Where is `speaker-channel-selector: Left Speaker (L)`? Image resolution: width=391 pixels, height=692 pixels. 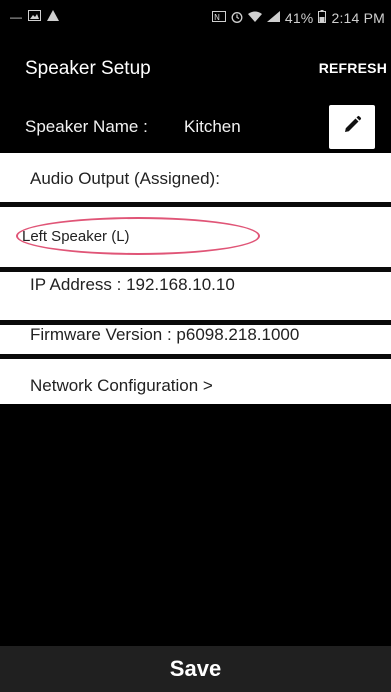 speaker-channel-selector: Left Speaker (L) is located at coordinates (138, 236).